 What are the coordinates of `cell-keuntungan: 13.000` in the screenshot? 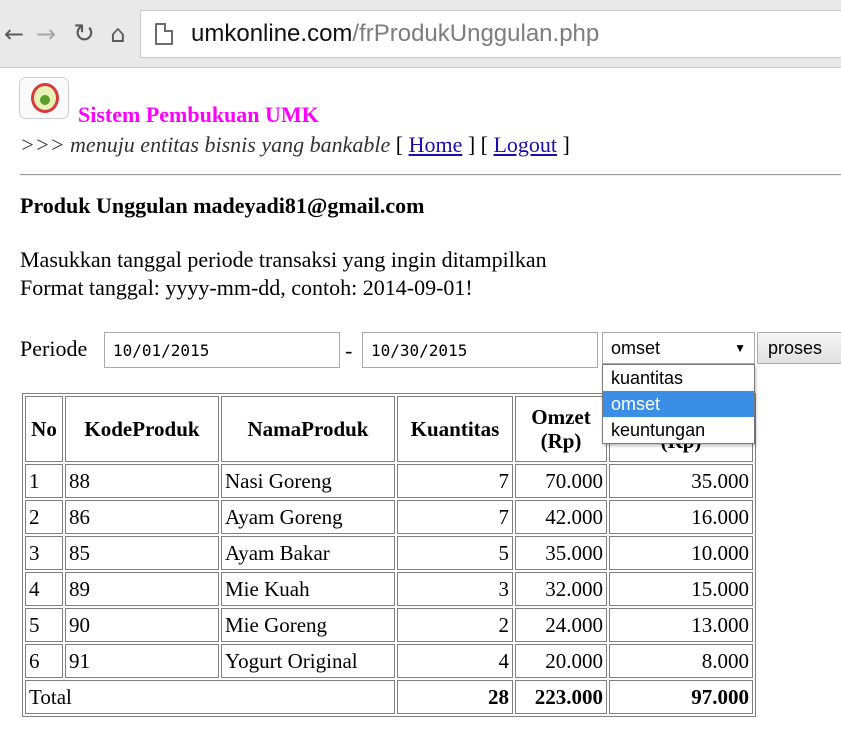 It's located at (681, 625).